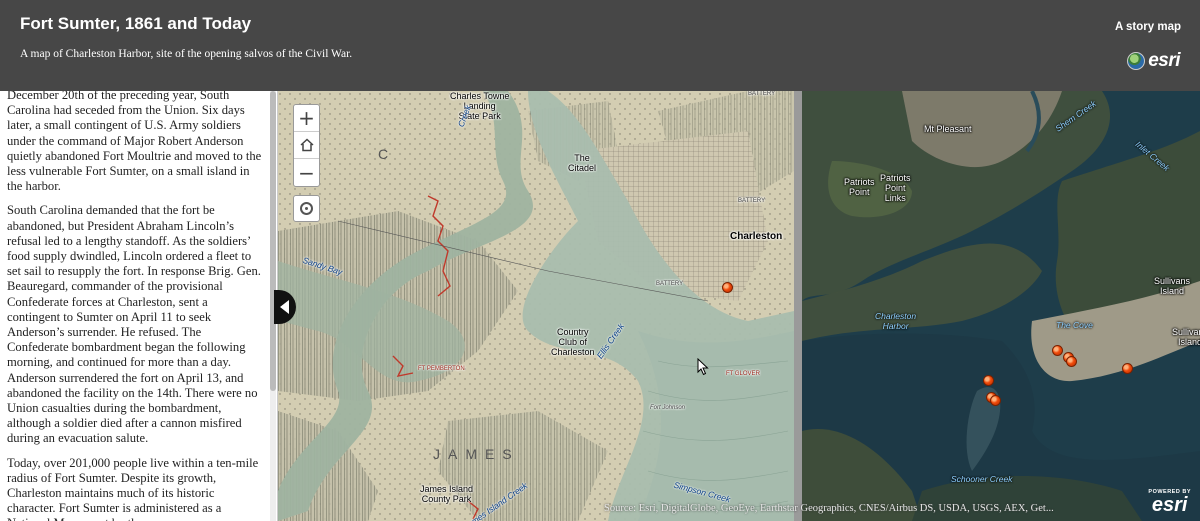 Image resolution: width=1200 pixels, height=521 pixels. What do you see at coordinates (1148, 27) in the screenshot?
I see `story-map-link: A story map` at bounding box center [1148, 27].